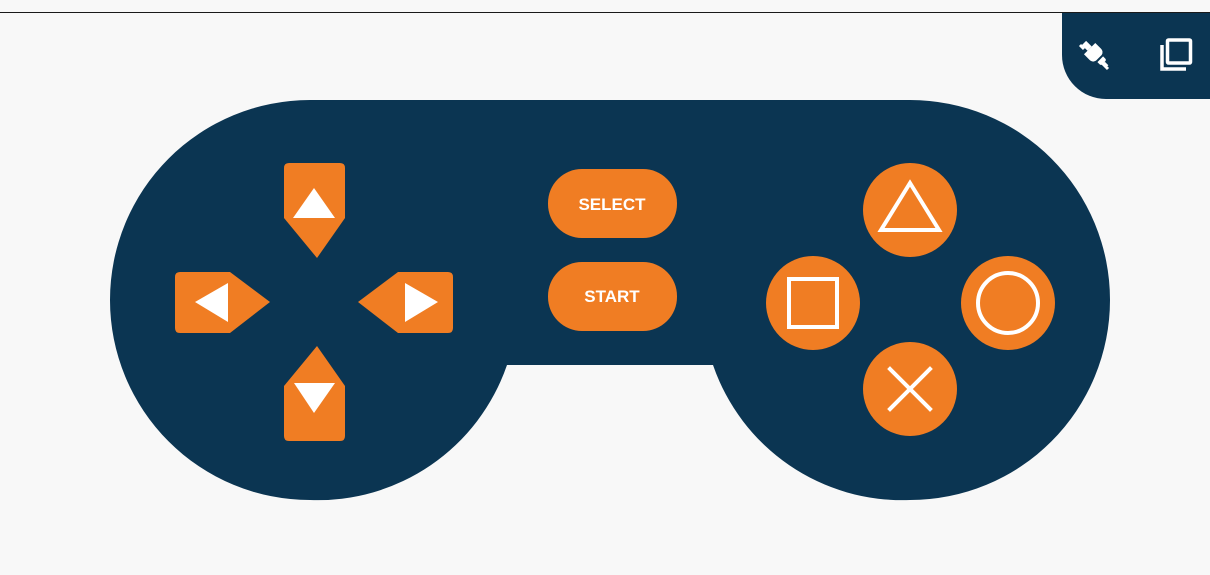  I want to click on select-button: SELECT, so click(612, 203).